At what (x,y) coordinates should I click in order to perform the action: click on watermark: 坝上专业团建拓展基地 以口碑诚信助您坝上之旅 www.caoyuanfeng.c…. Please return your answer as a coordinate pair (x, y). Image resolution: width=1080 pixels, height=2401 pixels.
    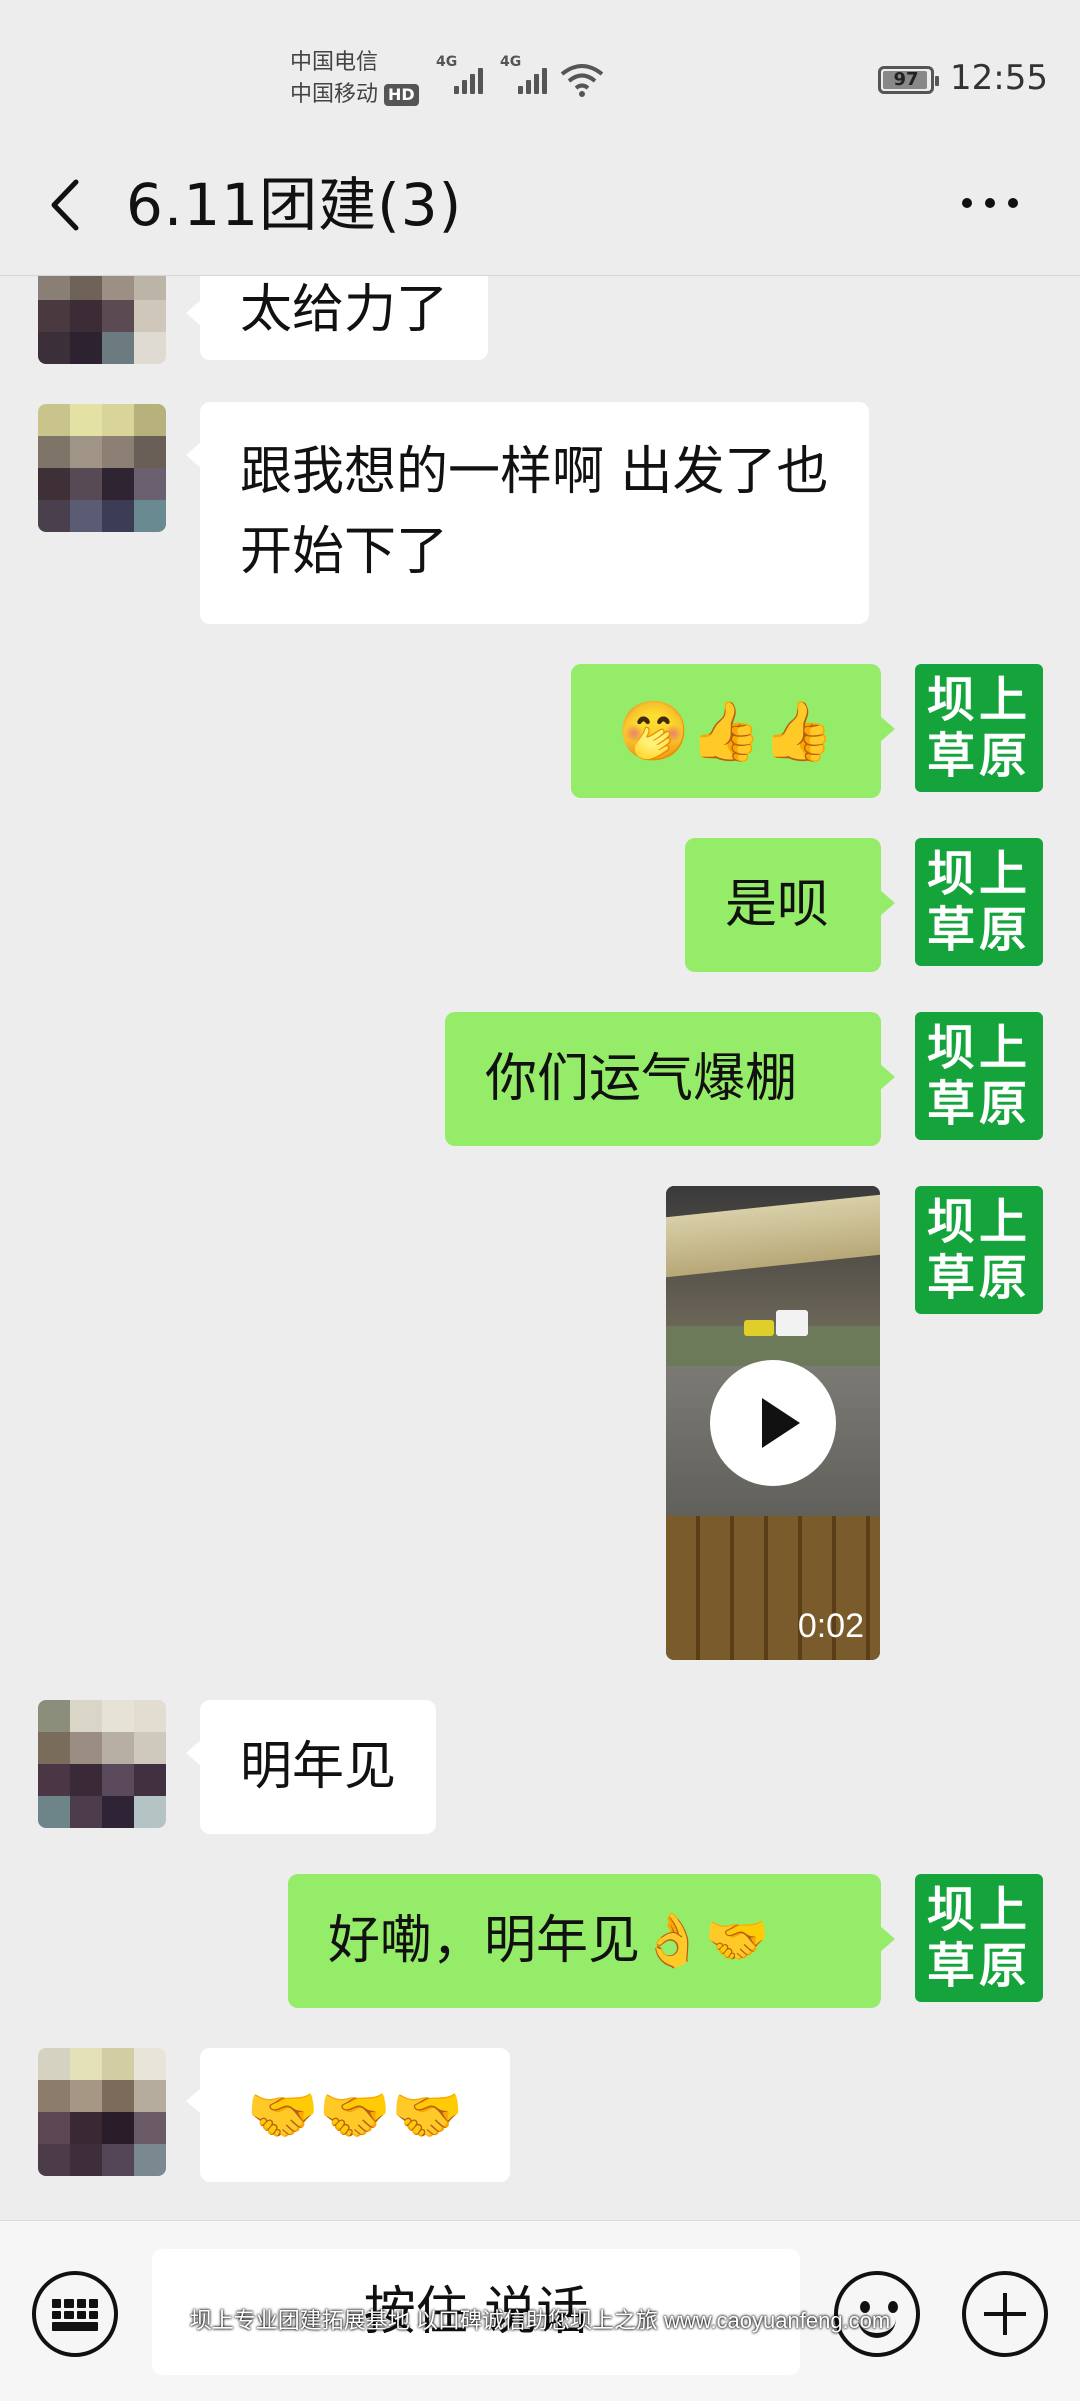
    Looking at the image, I should click on (540, 2320).